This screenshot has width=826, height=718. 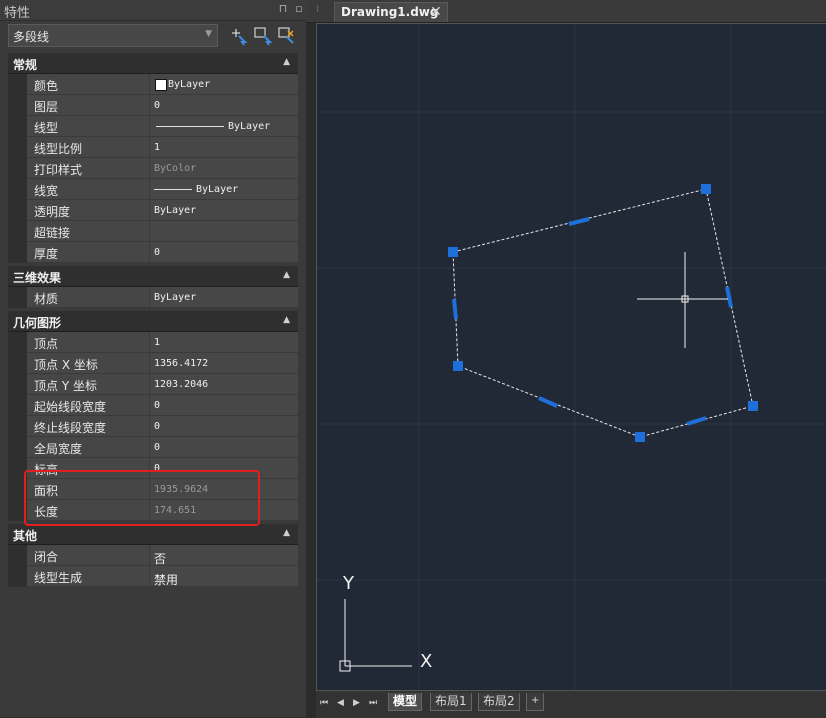 I want to click on midpoint-grips, so click(x=592, y=321).